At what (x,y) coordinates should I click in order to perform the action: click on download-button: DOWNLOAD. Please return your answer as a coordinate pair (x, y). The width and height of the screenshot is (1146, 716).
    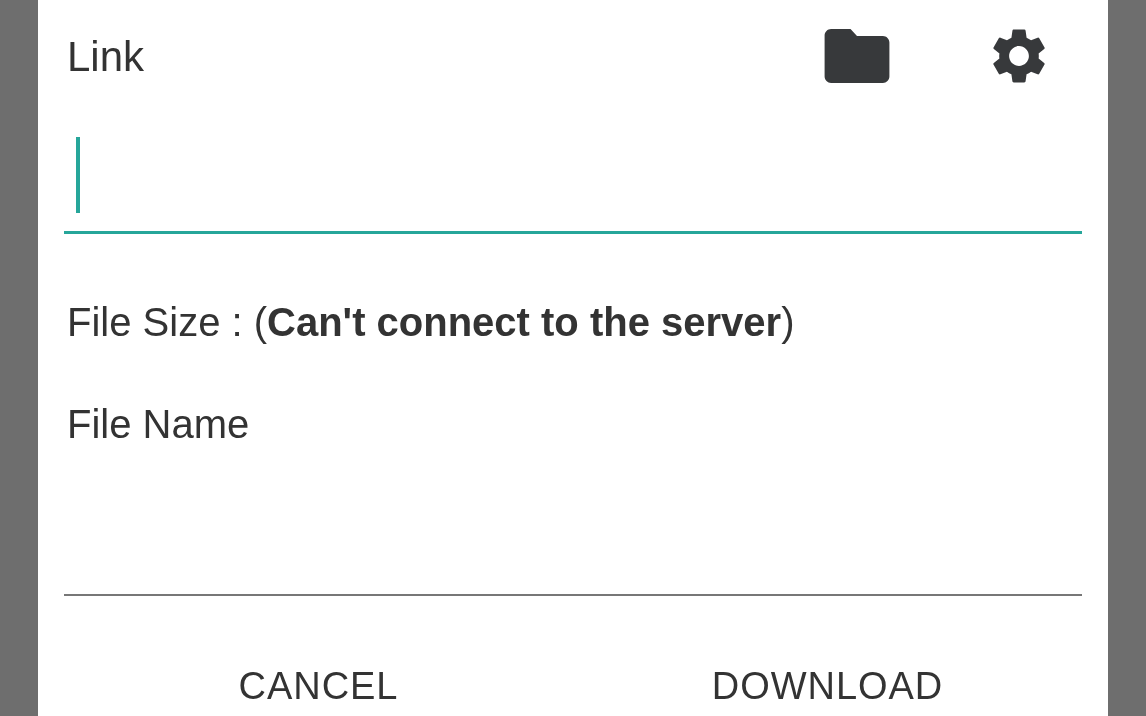
    Looking at the image, I should click on (827, 686).